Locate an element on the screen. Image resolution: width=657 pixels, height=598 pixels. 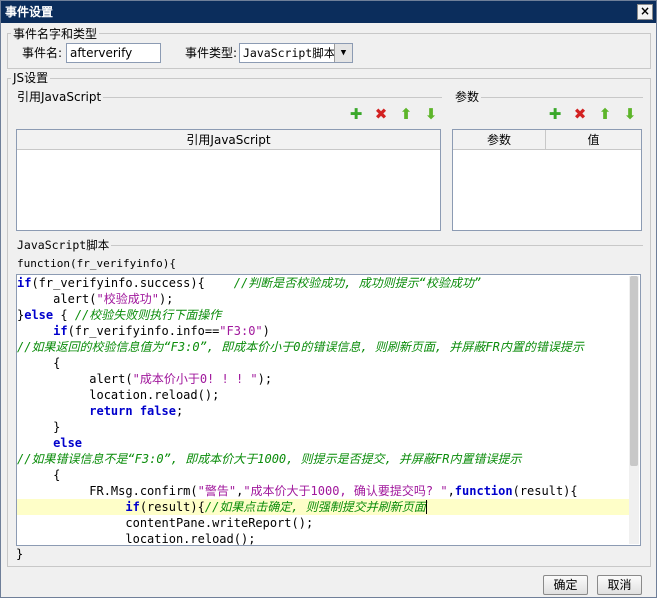
params-title: 参数 is located at coordinates (467, 97).